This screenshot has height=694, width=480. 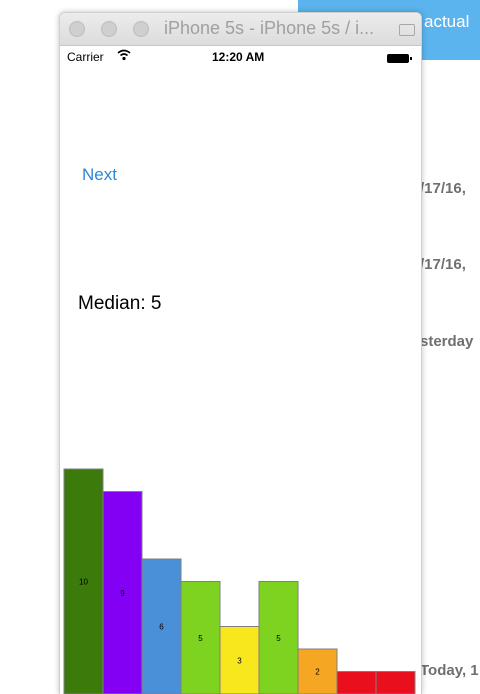 What do you see at coordinates (278, 638) in the screenshot?
I see `bar-label-6: 5` at bounding box center [278, 638].